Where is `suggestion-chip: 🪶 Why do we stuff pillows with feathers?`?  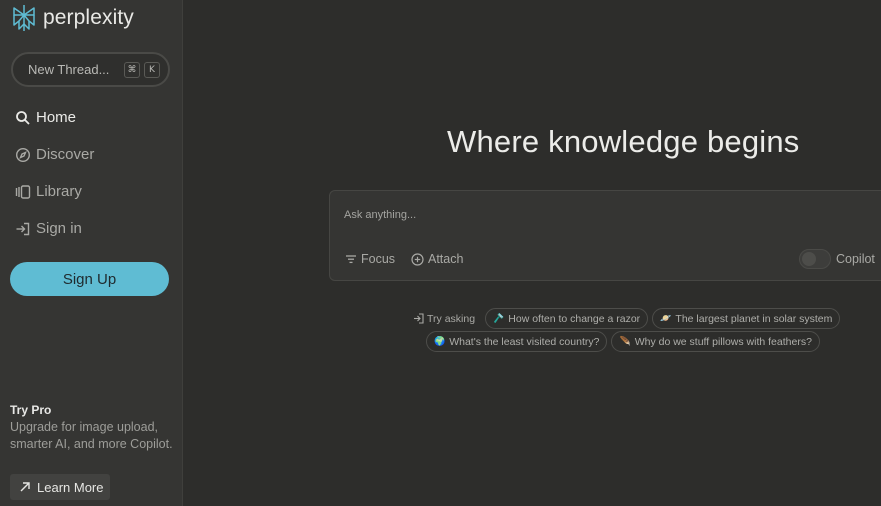 suggestion-chip: 🪶 Why do we stuff pillows with feathers? is located at coordinates (715, 341).